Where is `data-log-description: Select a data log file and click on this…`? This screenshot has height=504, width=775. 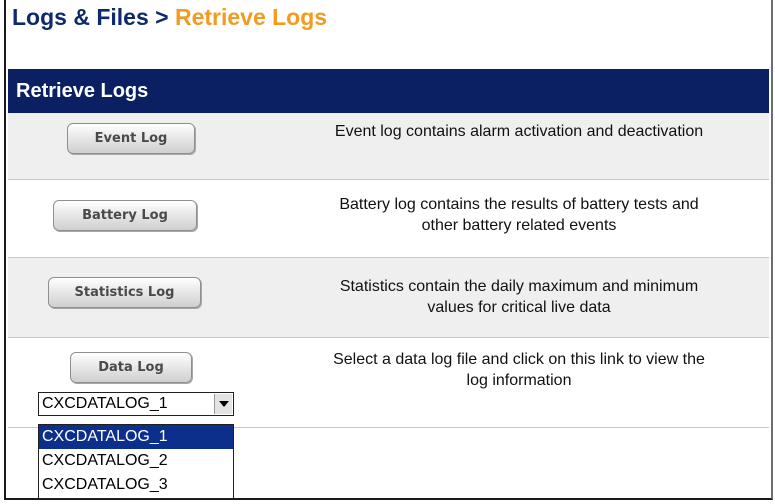 data-log-description: Select a data log file and click on this… is located at coordinates (519, 370).